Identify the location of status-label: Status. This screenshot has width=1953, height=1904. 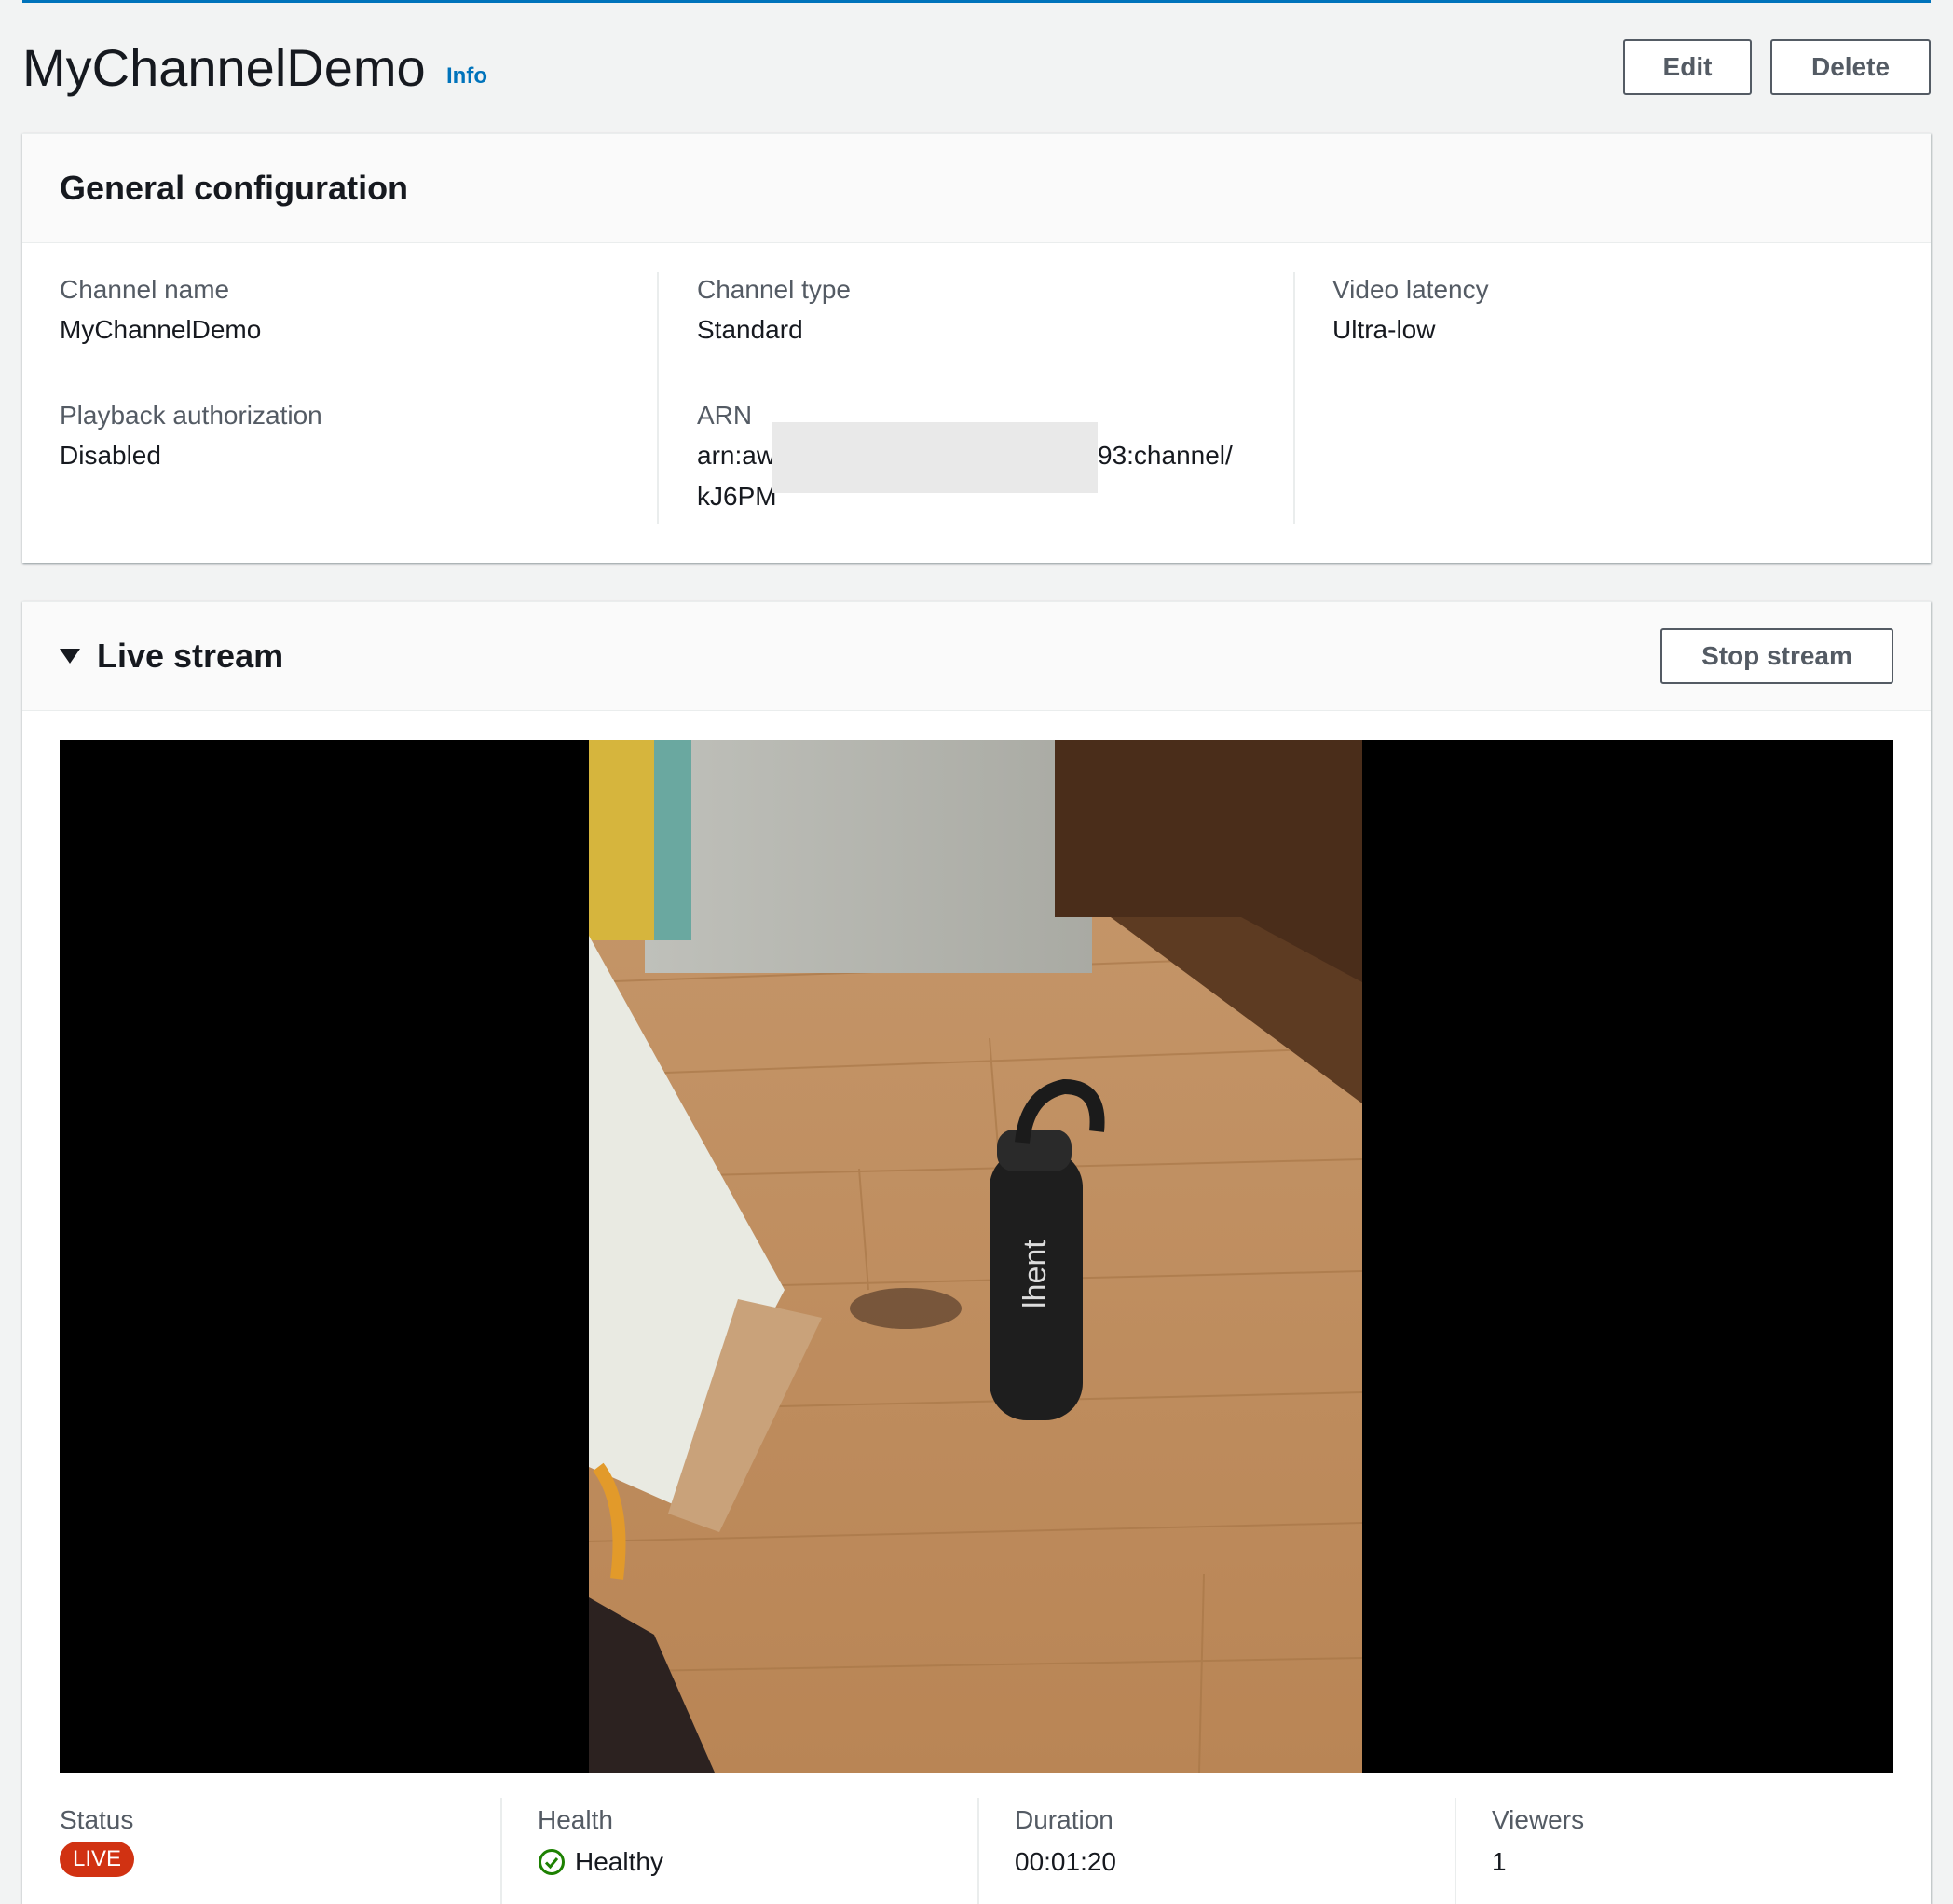
(97, 1819).